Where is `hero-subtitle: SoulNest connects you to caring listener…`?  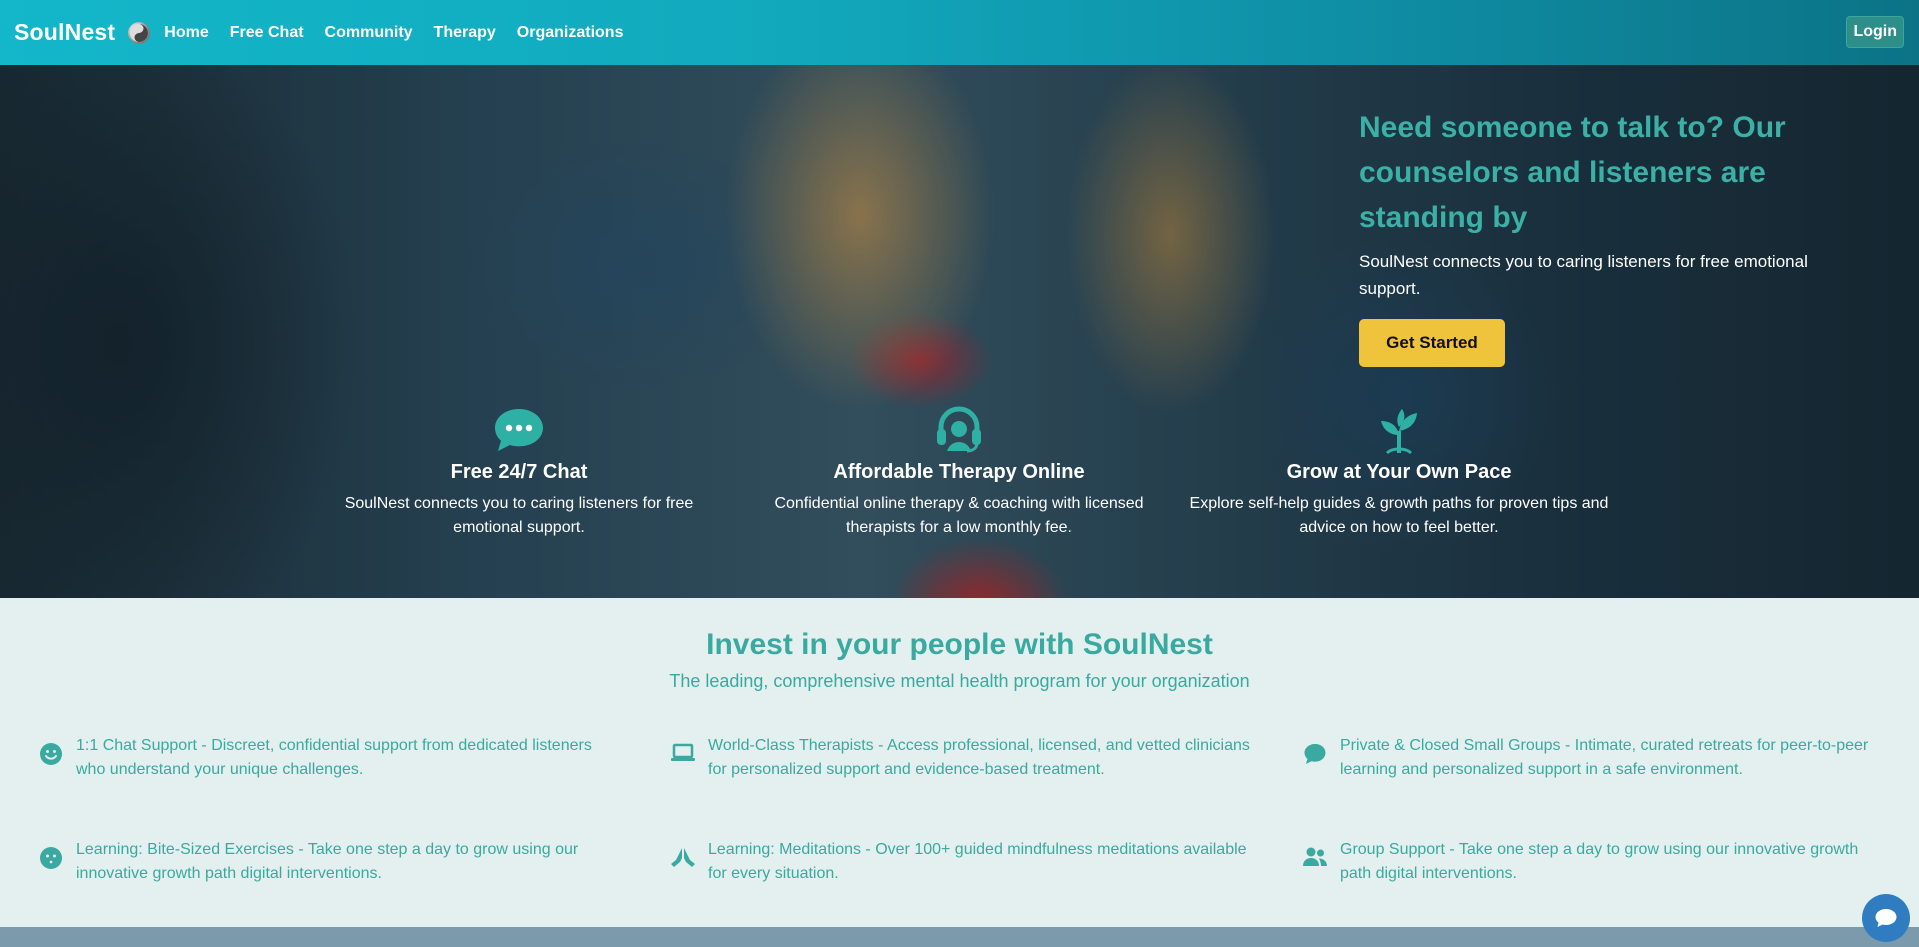
hero-subtitle: SoulNest connects you to caring listener… is located at coordinates (1583, 275).